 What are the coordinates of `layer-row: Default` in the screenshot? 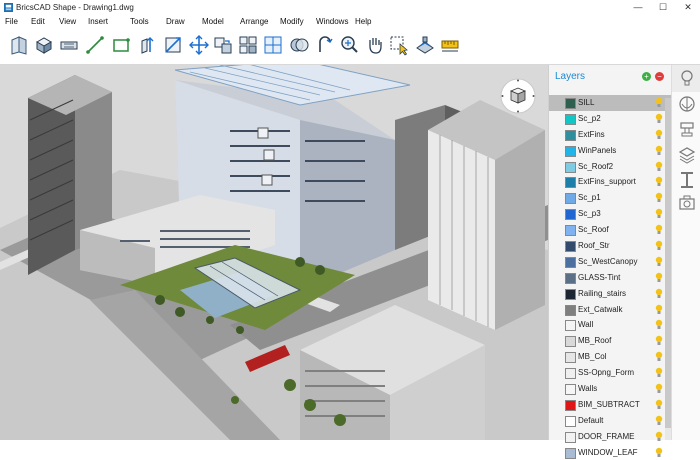 It's located at (610, 421).